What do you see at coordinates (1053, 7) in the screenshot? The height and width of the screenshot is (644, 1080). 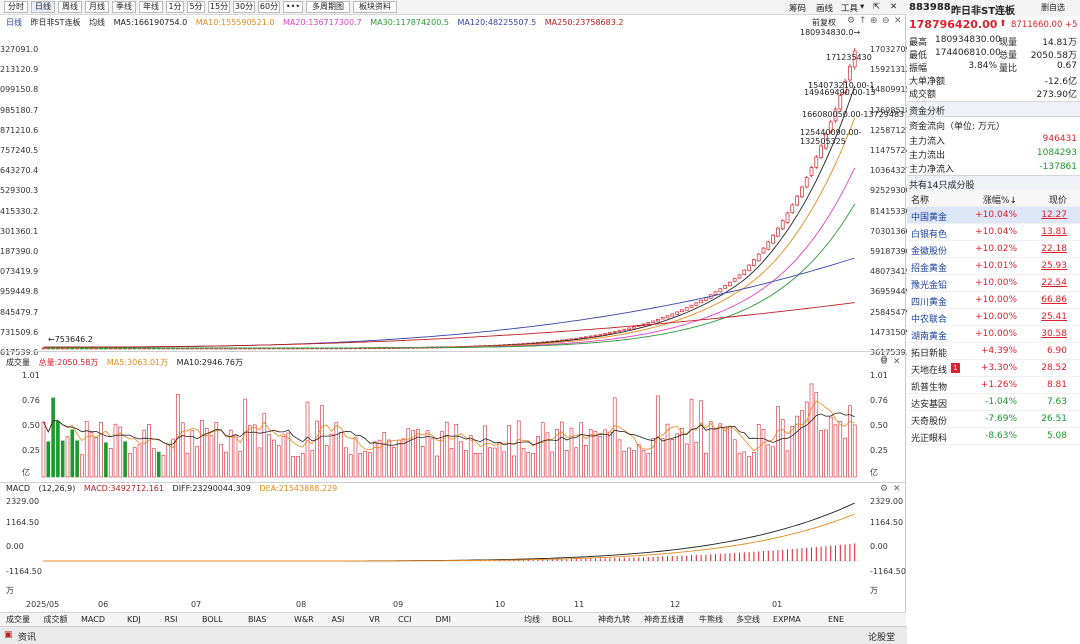 I see `remove-favorite-button: 删自选` at bounding box center [1053, 7].